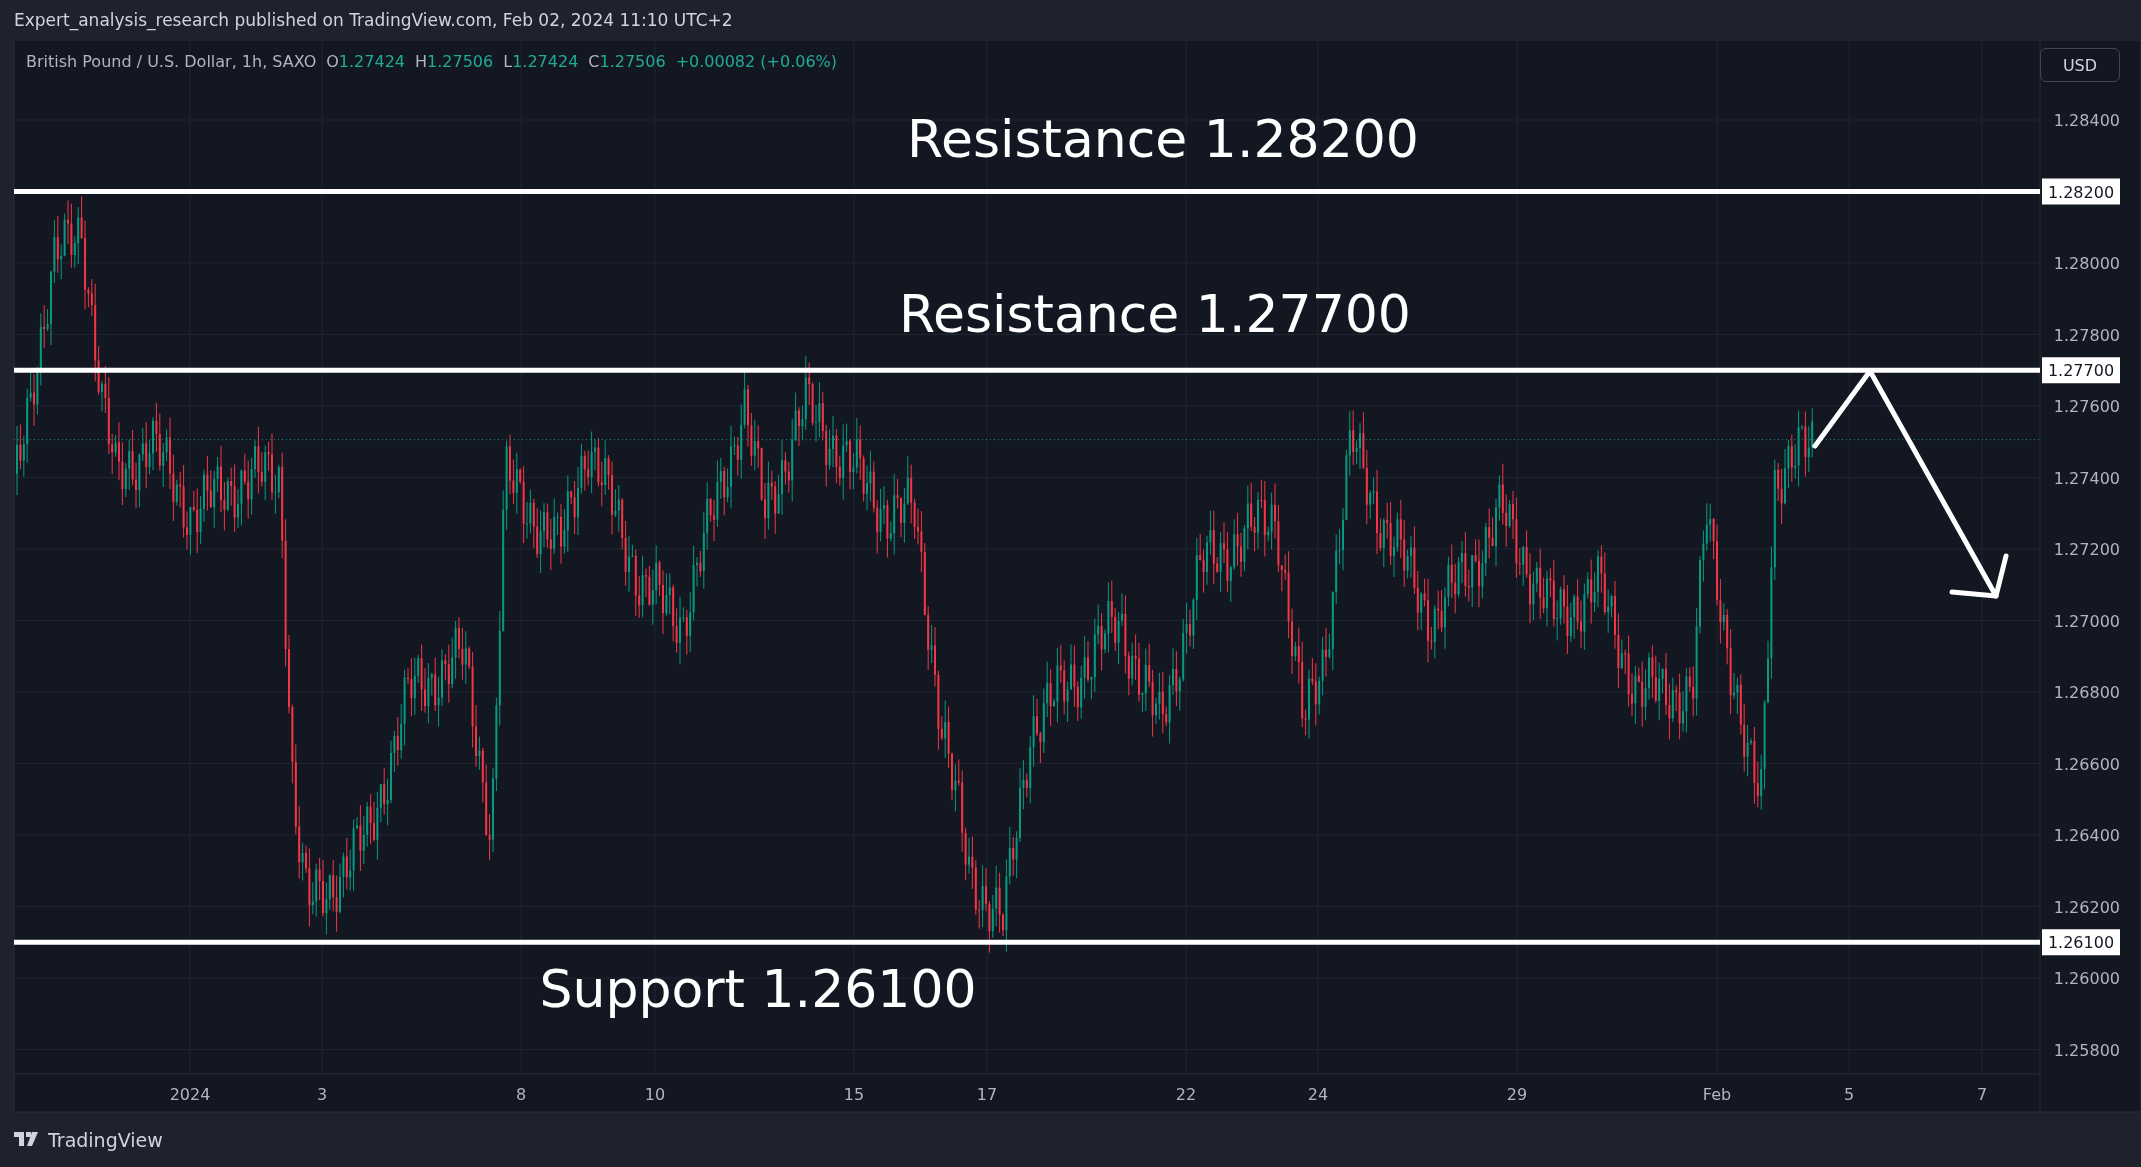  I want to click on price-tag: 1.28200, so click(2081, 191).